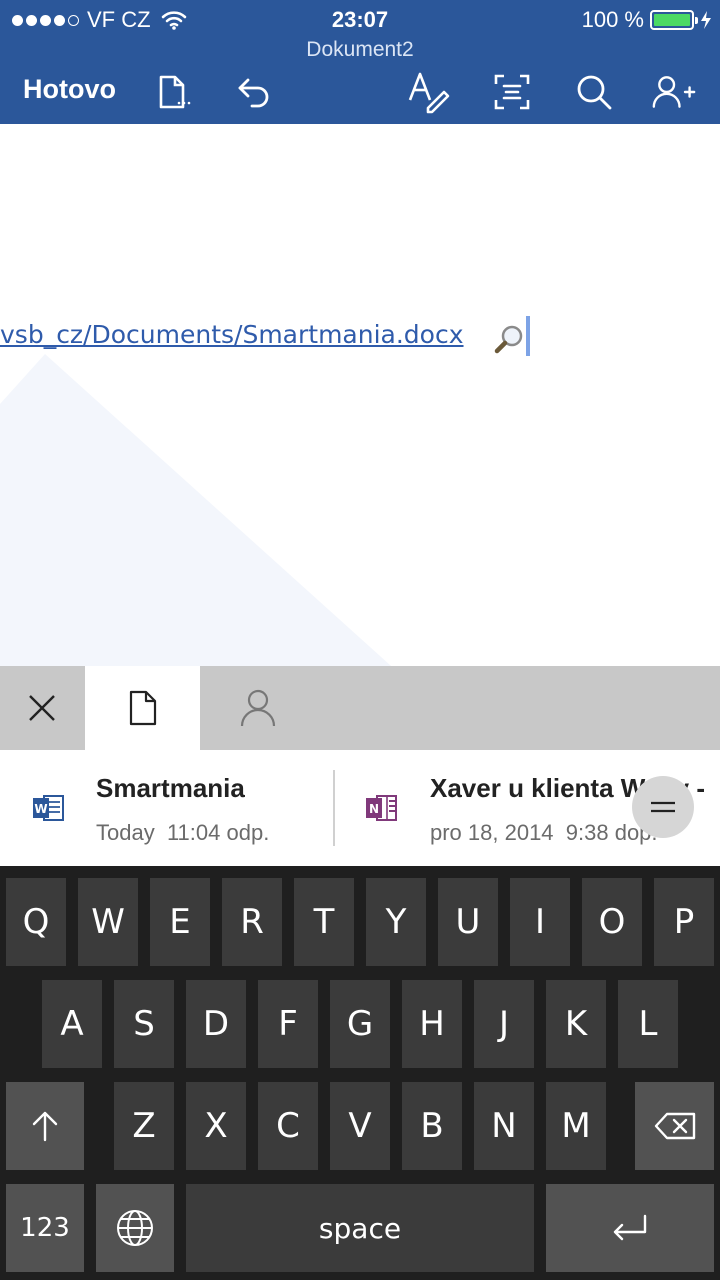 The image size is (720, 1280). I want to click on language-key, so click(135, 1228).